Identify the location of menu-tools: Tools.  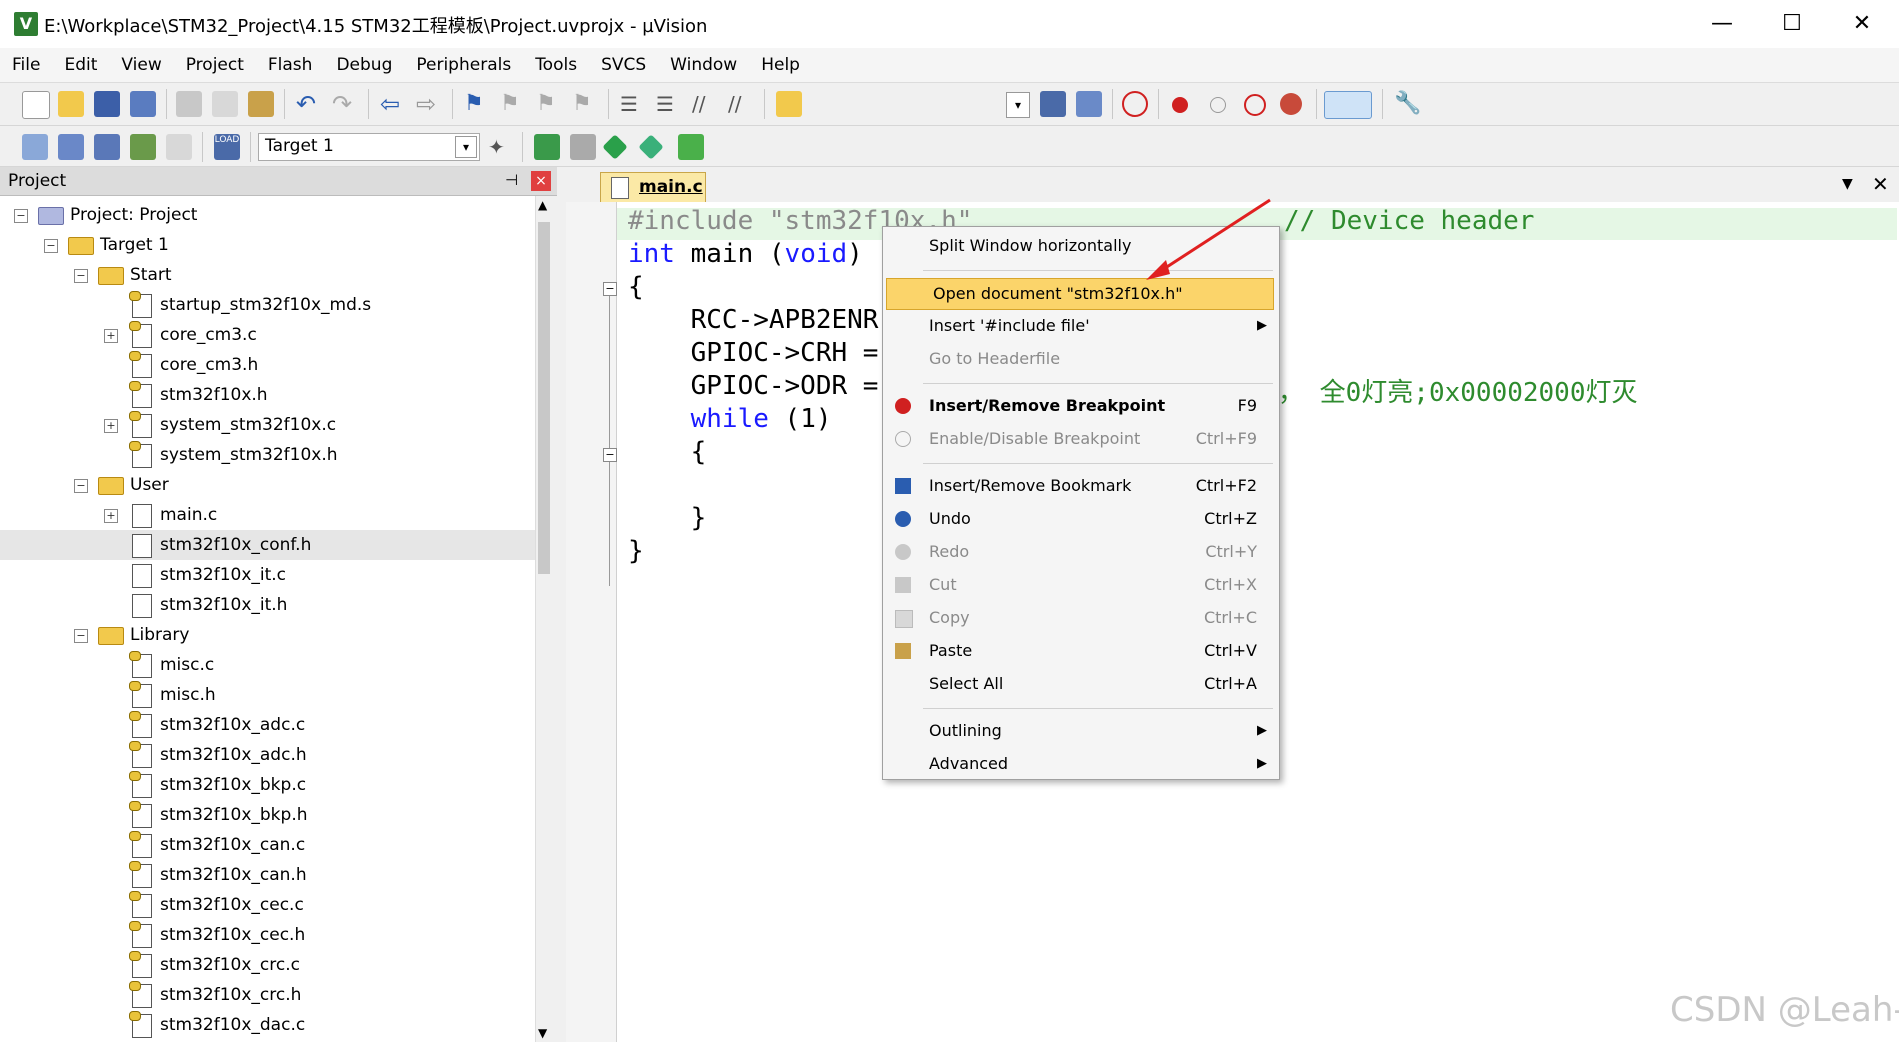
(556, 65).